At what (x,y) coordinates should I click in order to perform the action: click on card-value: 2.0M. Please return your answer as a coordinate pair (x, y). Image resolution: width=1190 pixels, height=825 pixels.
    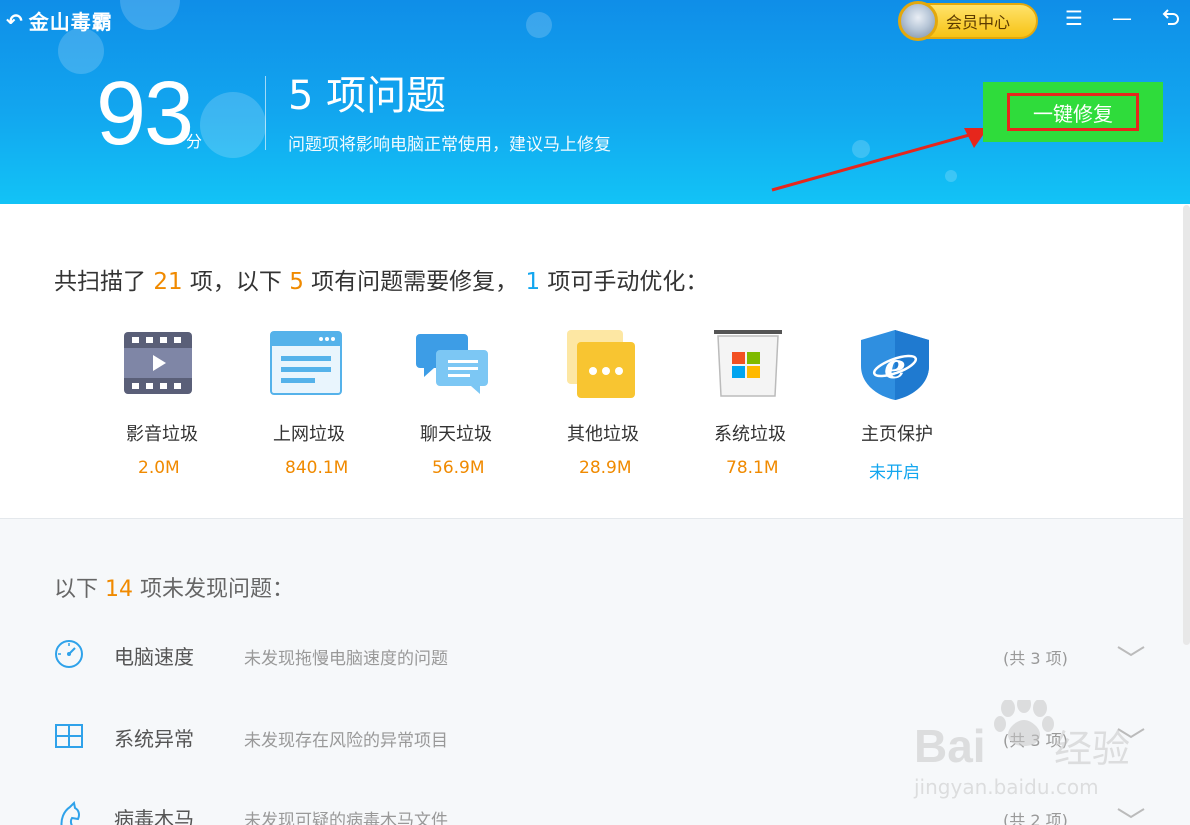
    Looking at the image, I should click on (159, 468).